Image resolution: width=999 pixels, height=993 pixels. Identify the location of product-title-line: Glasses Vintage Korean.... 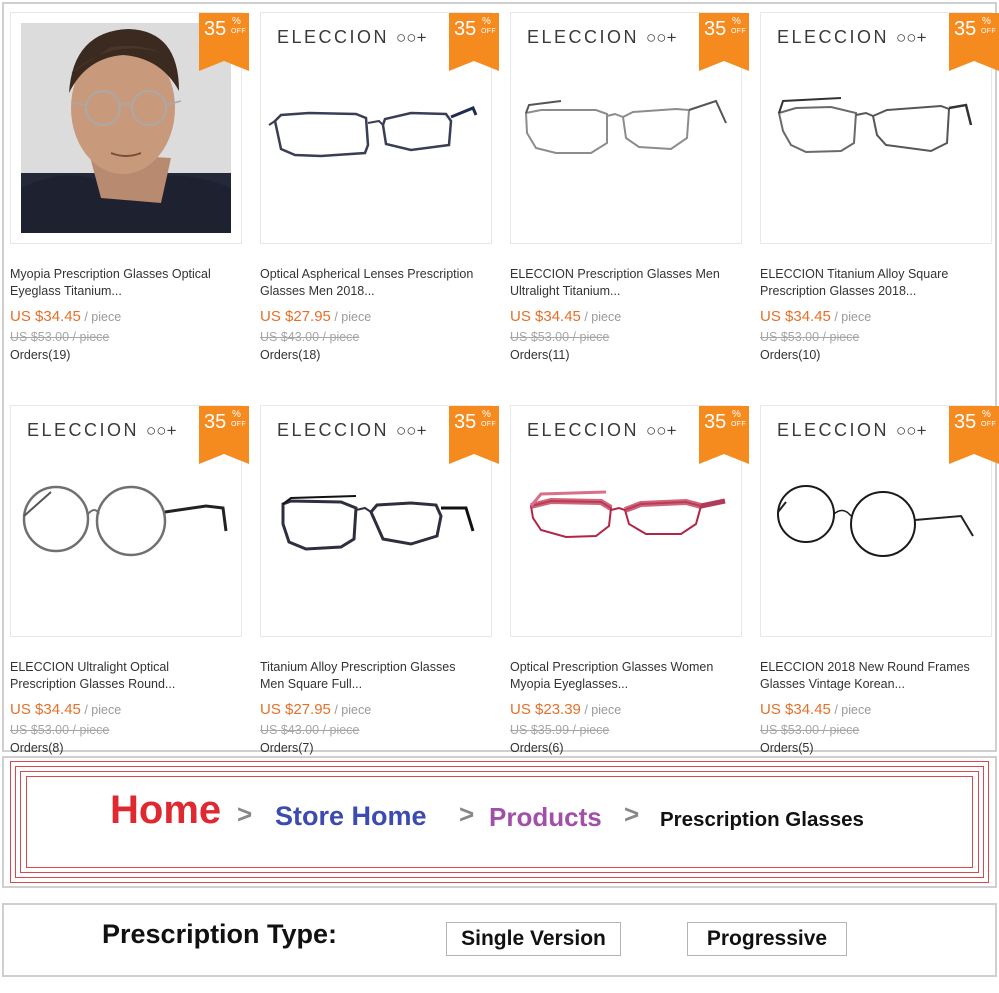
(832, 684).